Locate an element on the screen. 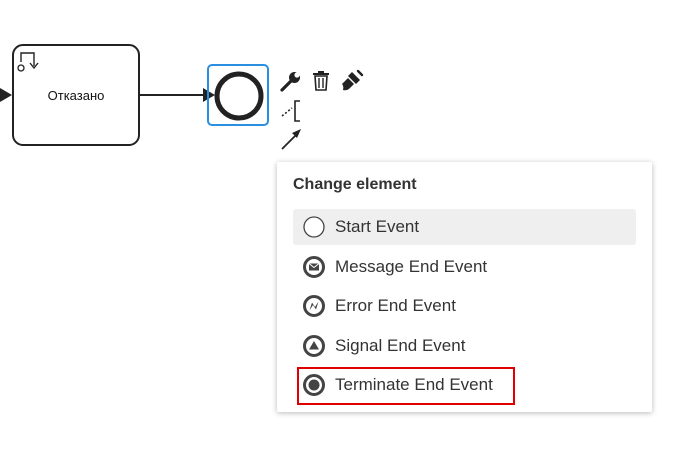 Image resolution: width=685 pixels, height=460 pixels. popup-item-label: Error End Event is located at coordinates (395, 305).